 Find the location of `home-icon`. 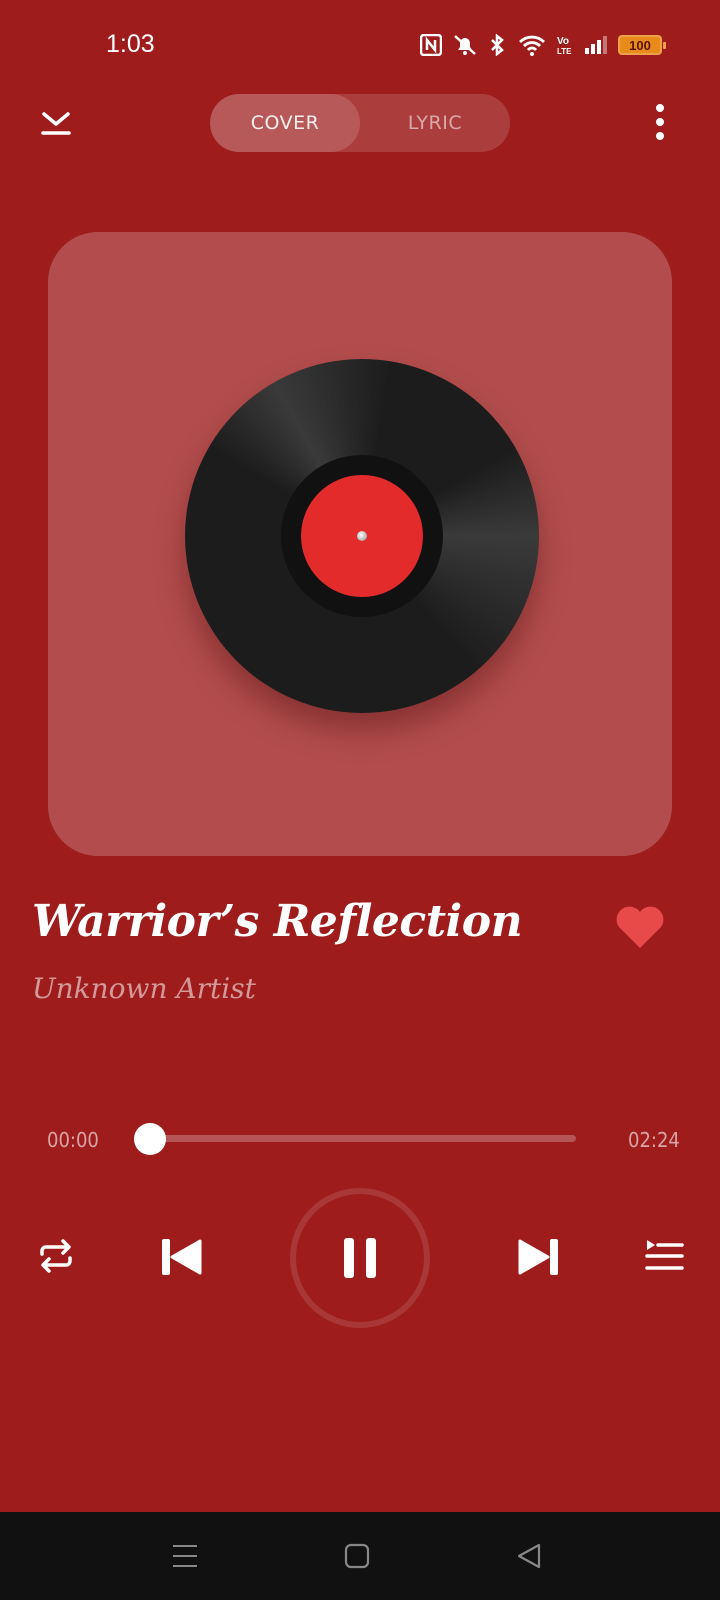

home-icon is located at coordinates (357, 1556).